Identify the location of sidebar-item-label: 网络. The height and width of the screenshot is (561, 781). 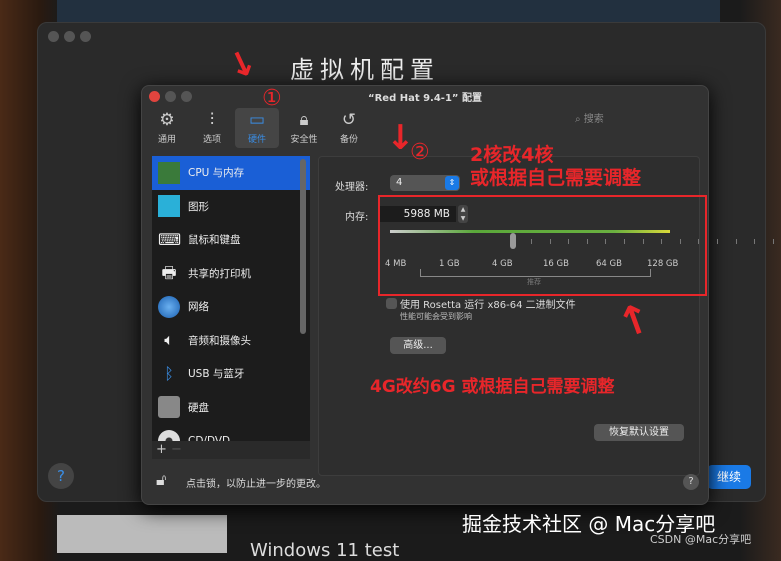
(198, 307).